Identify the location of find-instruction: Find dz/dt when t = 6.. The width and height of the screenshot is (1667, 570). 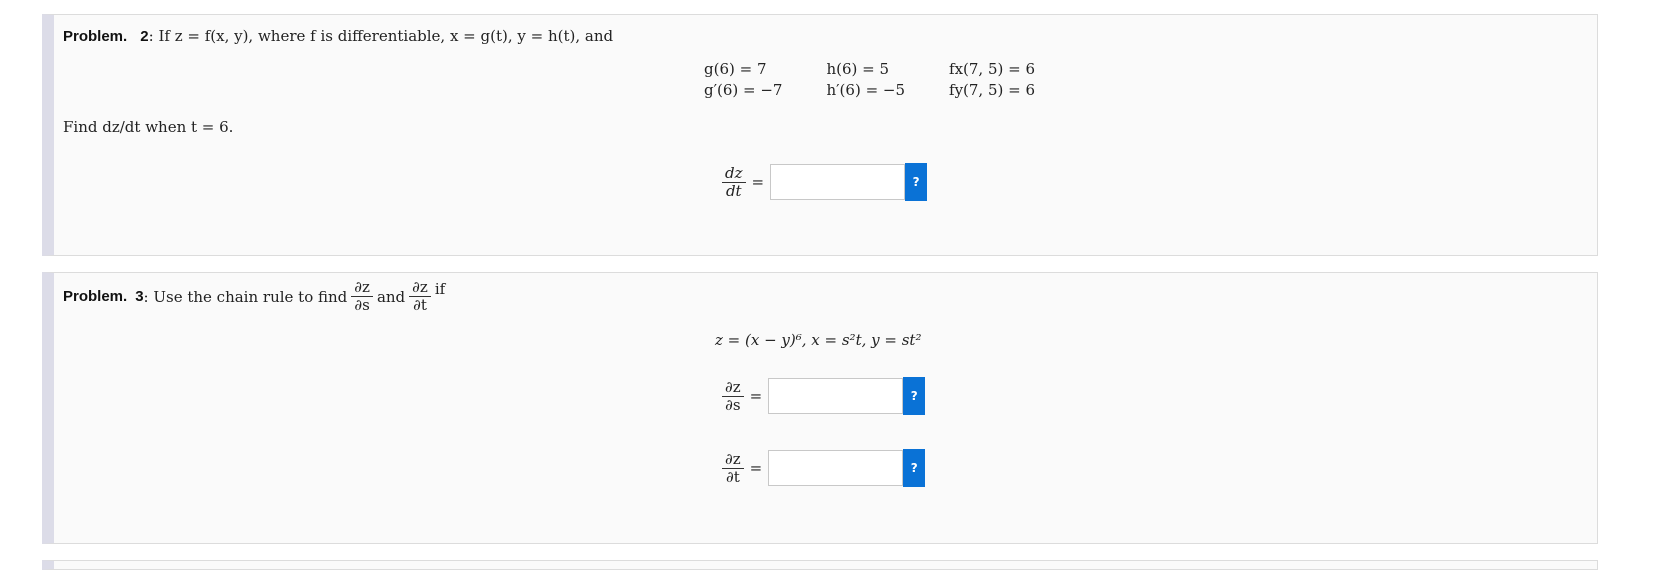
(148, 127).